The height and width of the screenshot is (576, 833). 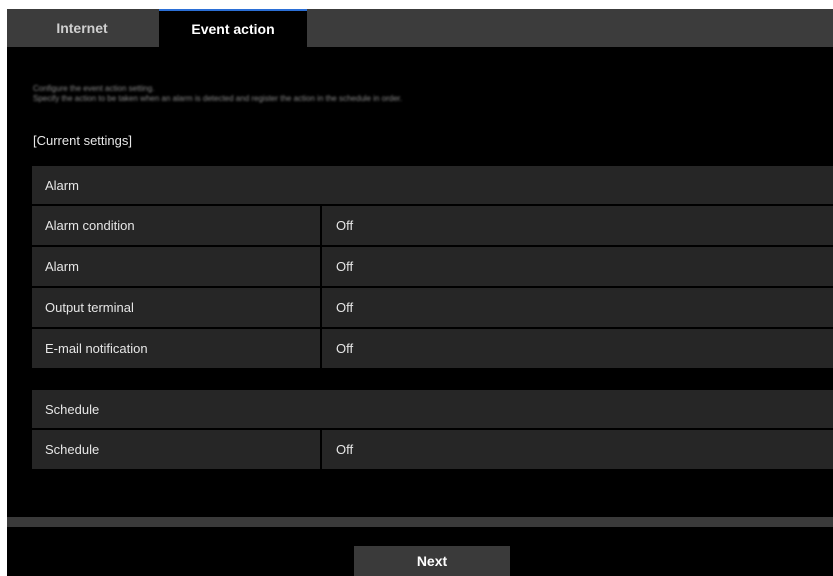 What do you see at coordinates (432, 185) in the screenshot?
I see `alarm-group-header: Alarm` at bounding box center [432, 185].